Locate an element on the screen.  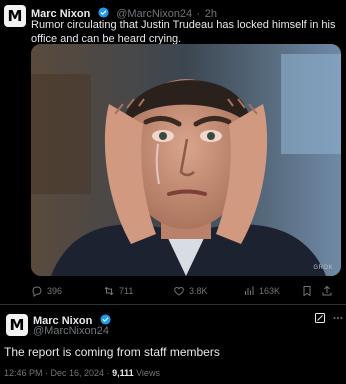
author-handle: @MarcNixon24 is located at coordinates (71, 331).